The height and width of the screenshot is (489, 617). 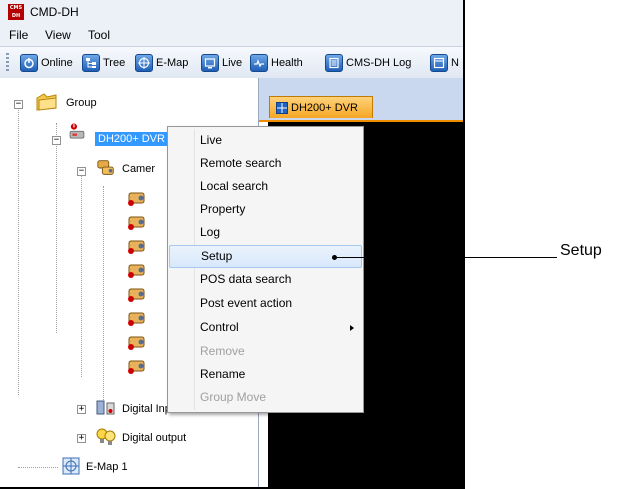 I want to click on cmsdh-log-label: CMS-DH Log, so click(x=379, y=63).